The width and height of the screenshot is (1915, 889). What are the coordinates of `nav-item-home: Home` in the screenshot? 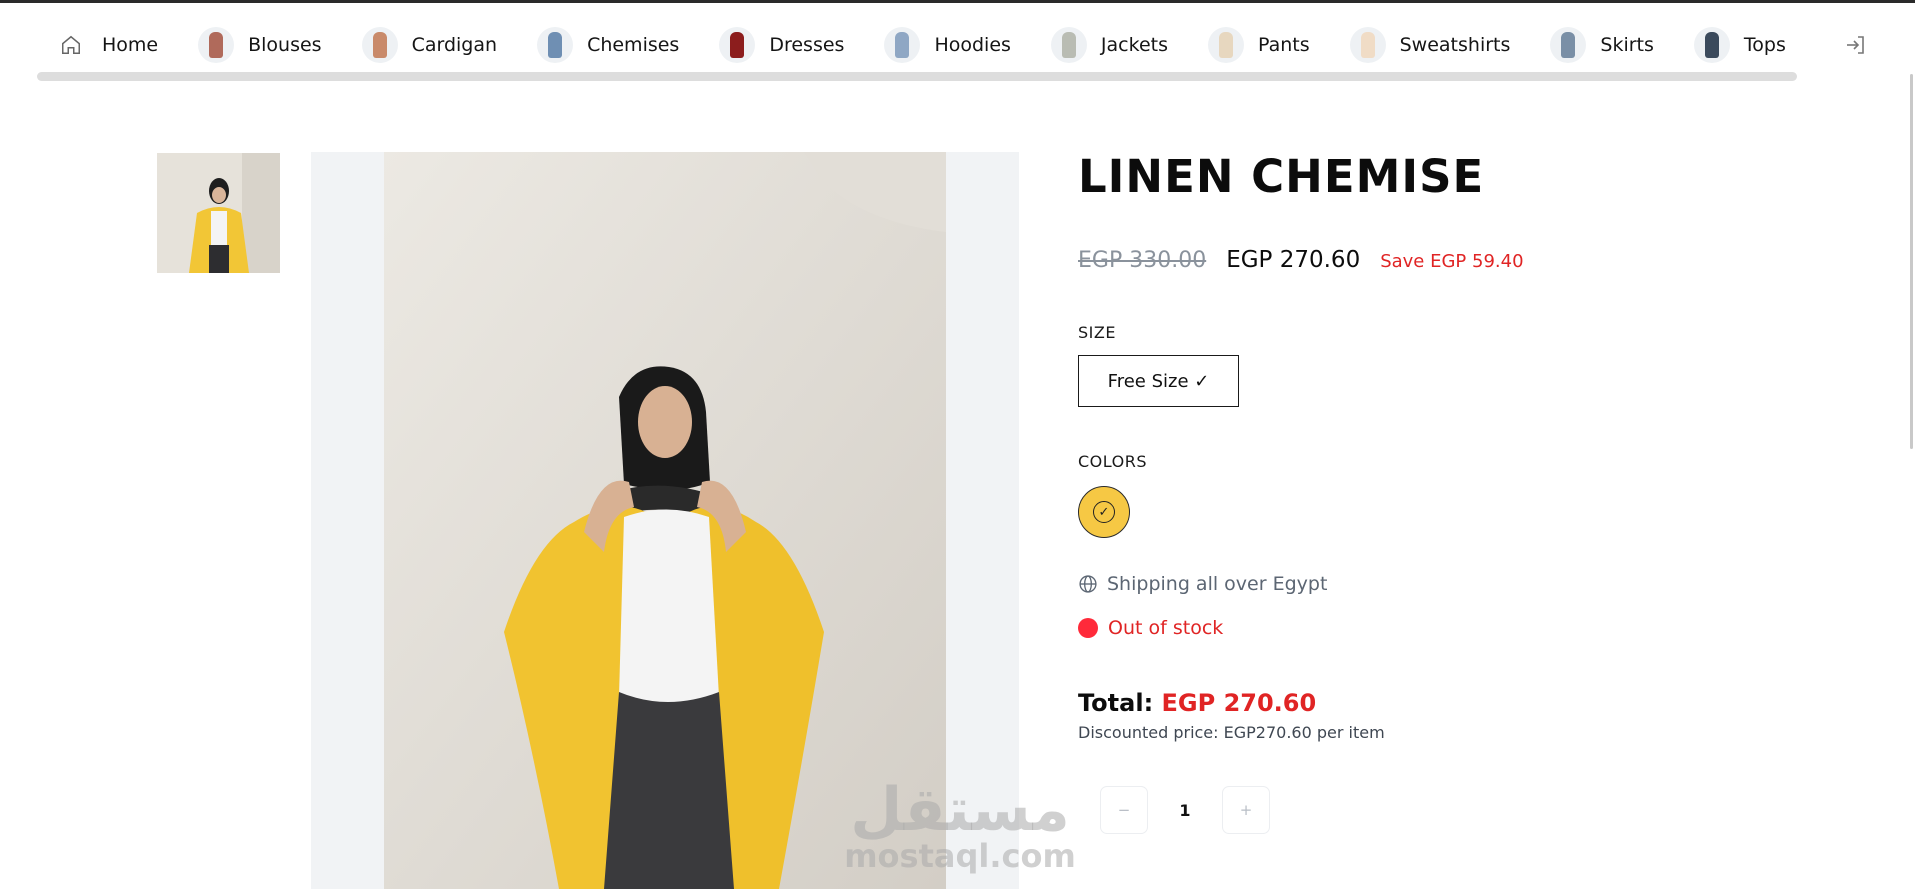 It's located at (98, 45).